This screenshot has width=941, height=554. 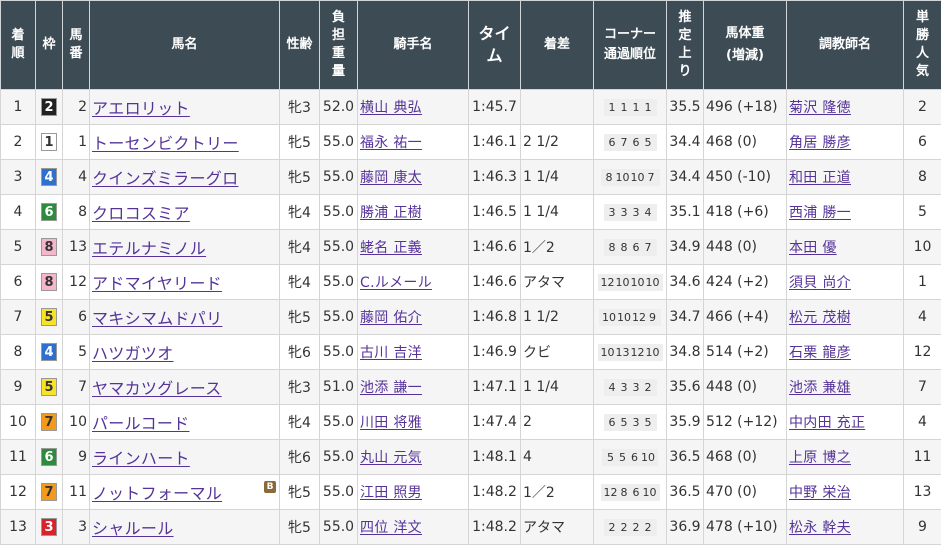 I want to click on jockey-name-link: C.ルメール, so click(x=396, y=283).